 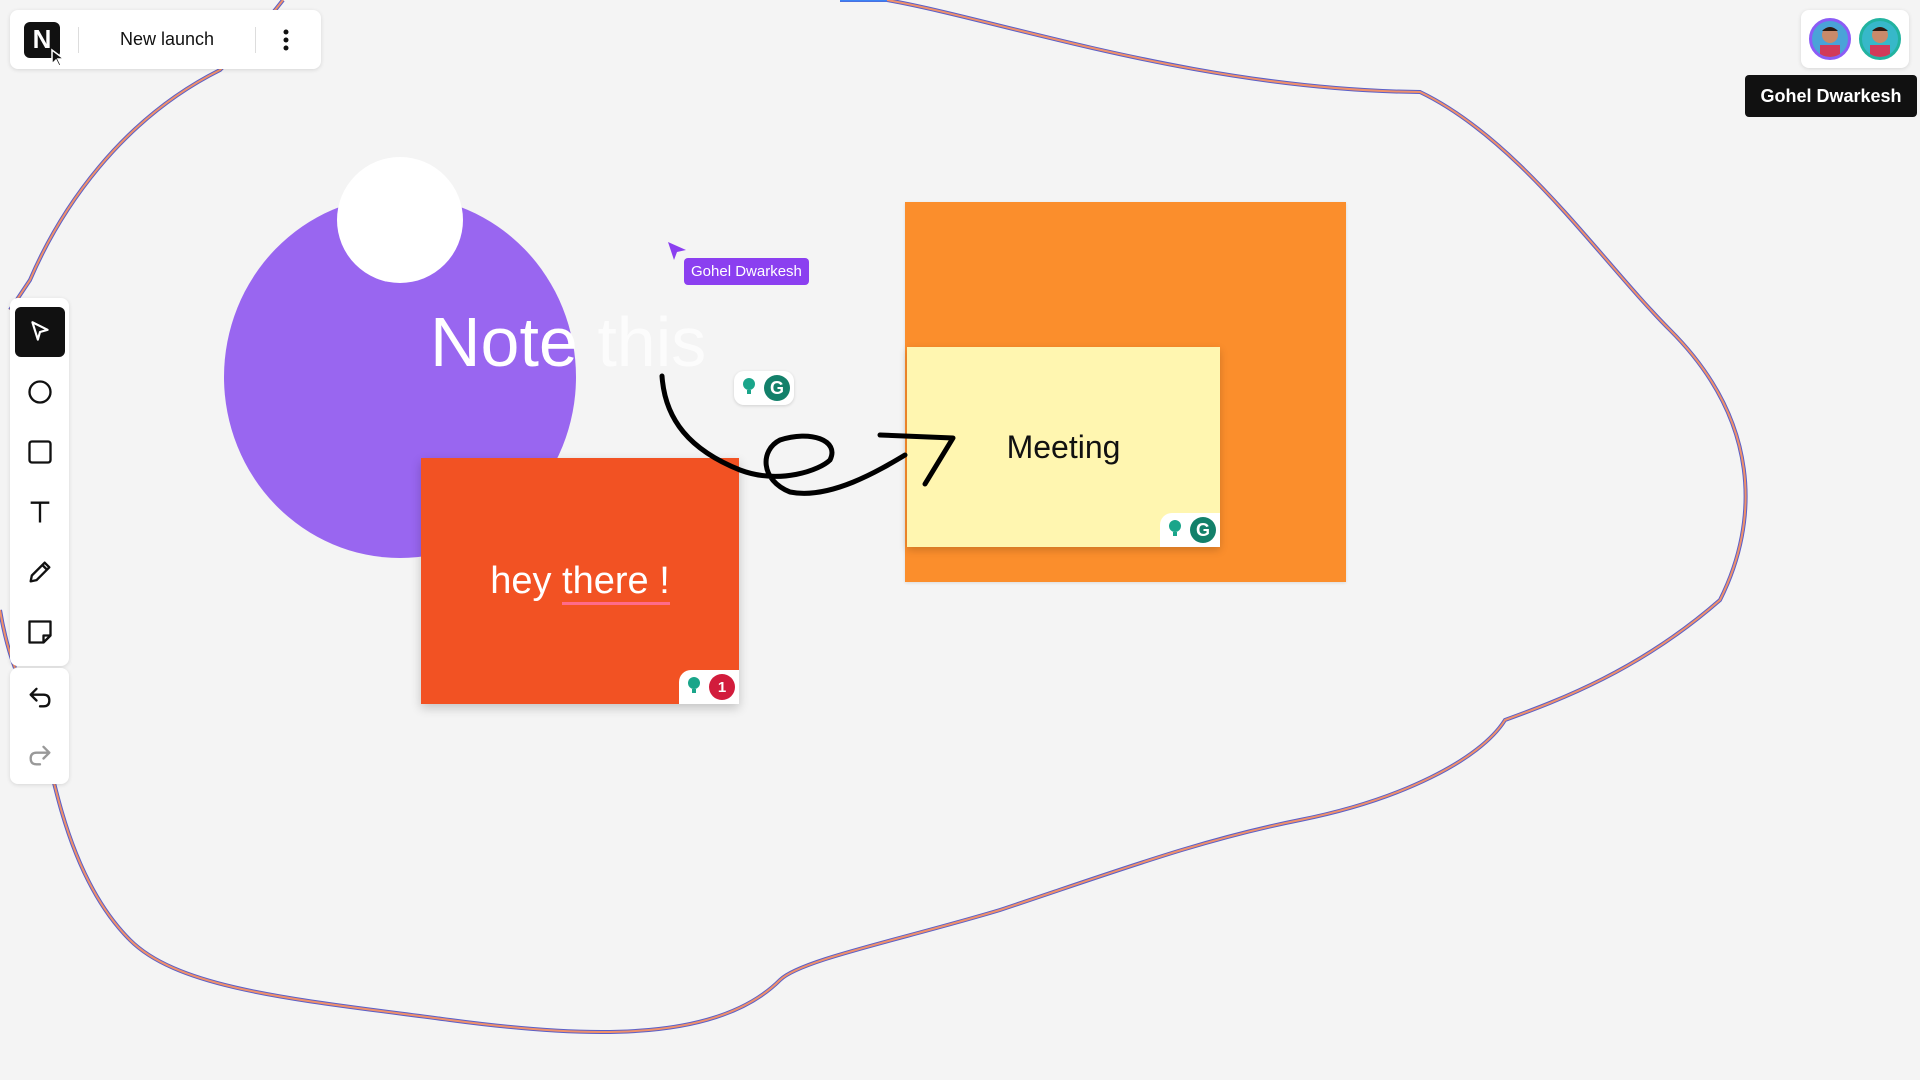 What do you see at coordinates (504, 342) in the screenshot?
I see `circle-text-1: Note` at bounding box center [504, 342].